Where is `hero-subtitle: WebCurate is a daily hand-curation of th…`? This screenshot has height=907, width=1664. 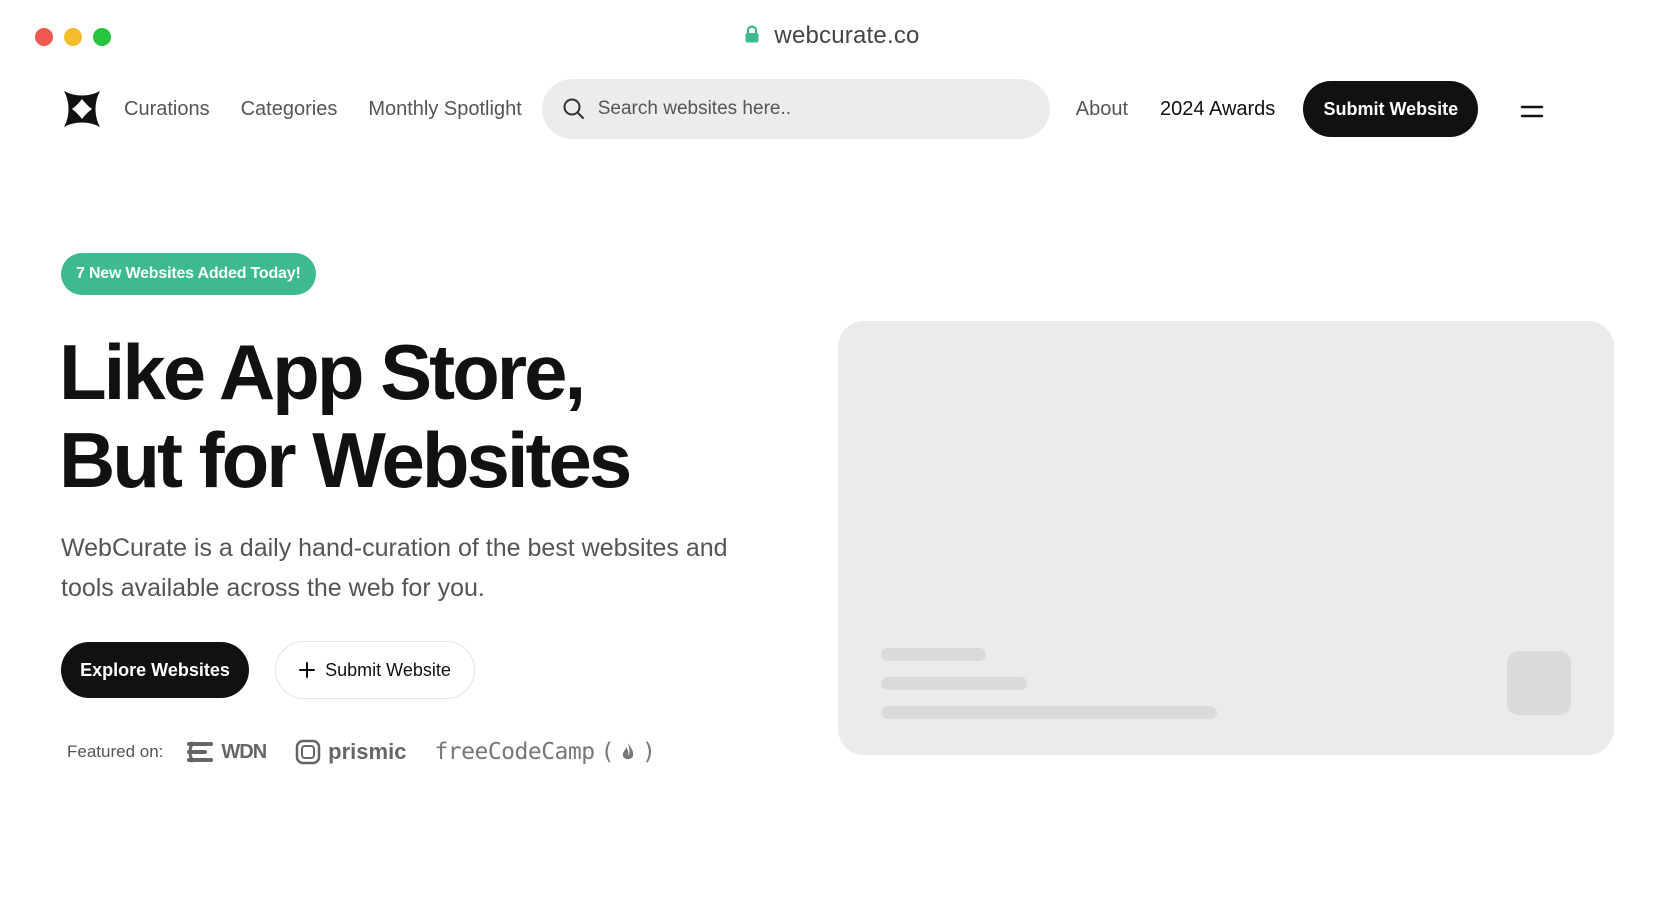
hero-subtitle: WebCurate is a daily hand-curation of th… is located at coordinates (394, 568).